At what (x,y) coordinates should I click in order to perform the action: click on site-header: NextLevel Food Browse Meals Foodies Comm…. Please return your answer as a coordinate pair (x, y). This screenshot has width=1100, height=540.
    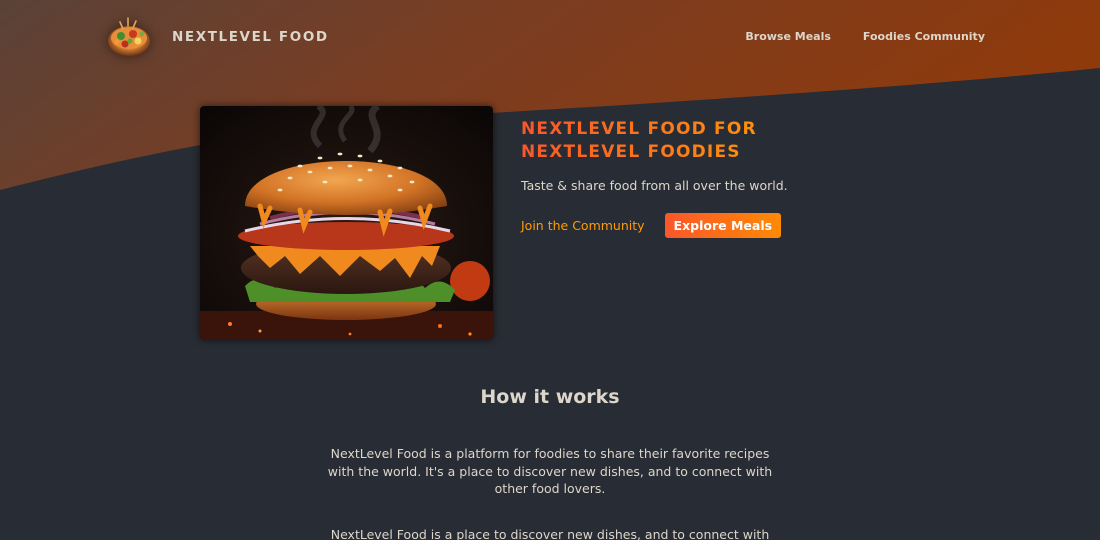
    Looking at the image, I should click on (550, 37).